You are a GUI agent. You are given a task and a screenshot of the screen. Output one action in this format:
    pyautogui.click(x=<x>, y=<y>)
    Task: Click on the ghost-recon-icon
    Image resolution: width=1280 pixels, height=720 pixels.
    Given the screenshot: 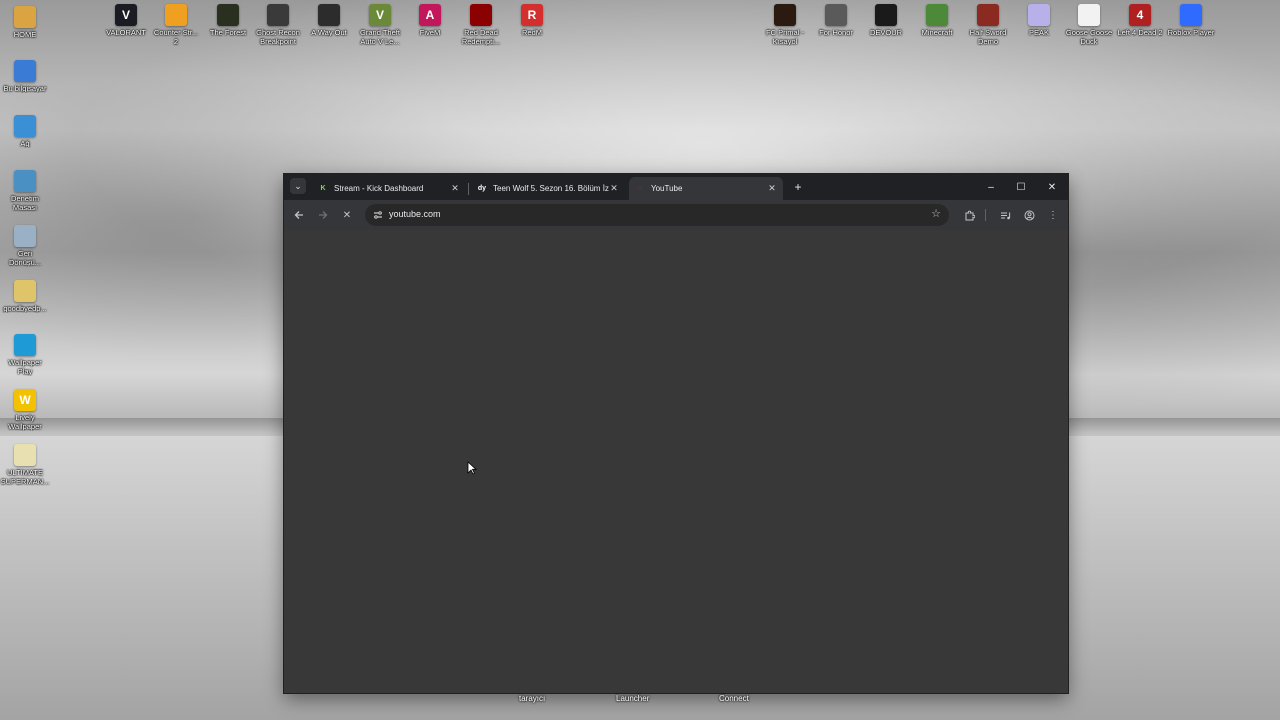 What is the action you would take?
    pyautogui.click(x=278, y=15)
    